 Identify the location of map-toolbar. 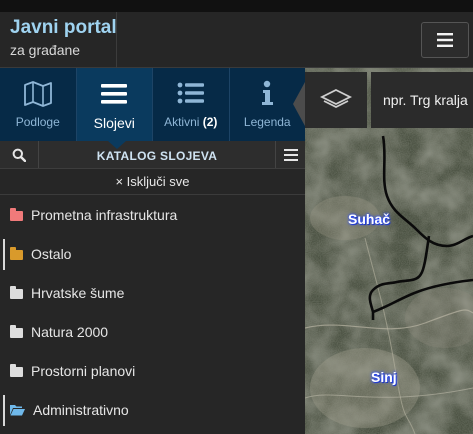
(389, 100).